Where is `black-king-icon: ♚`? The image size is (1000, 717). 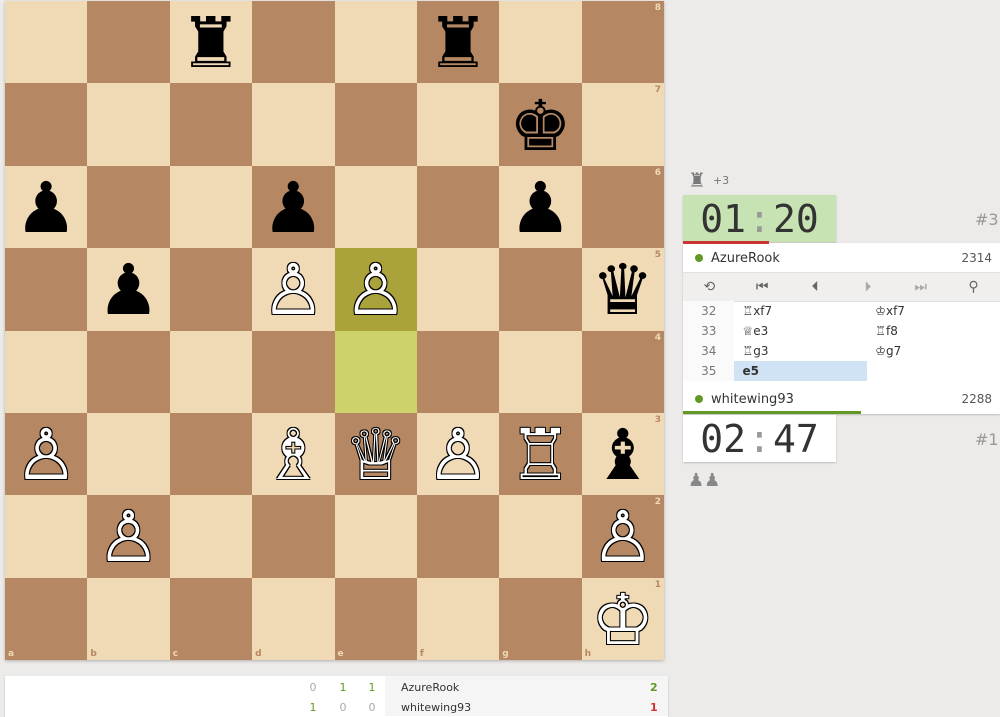
black-king-icon: ♚ is located at coordinates (540, 126).